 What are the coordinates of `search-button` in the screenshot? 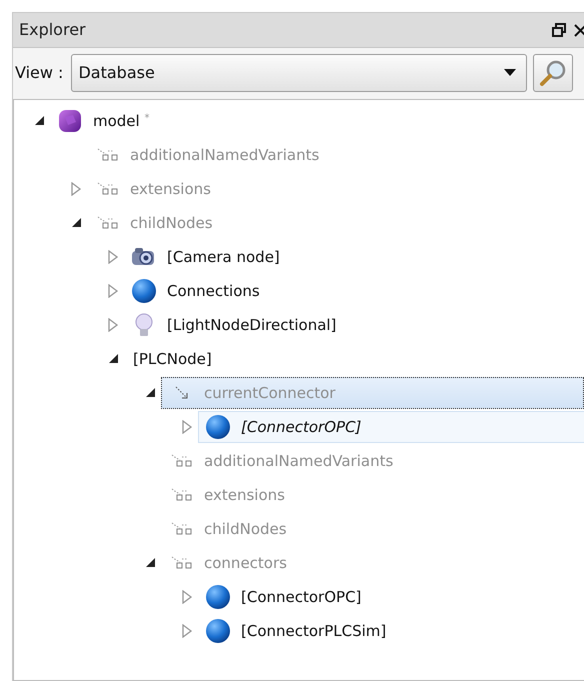 It's located at (553, 73).